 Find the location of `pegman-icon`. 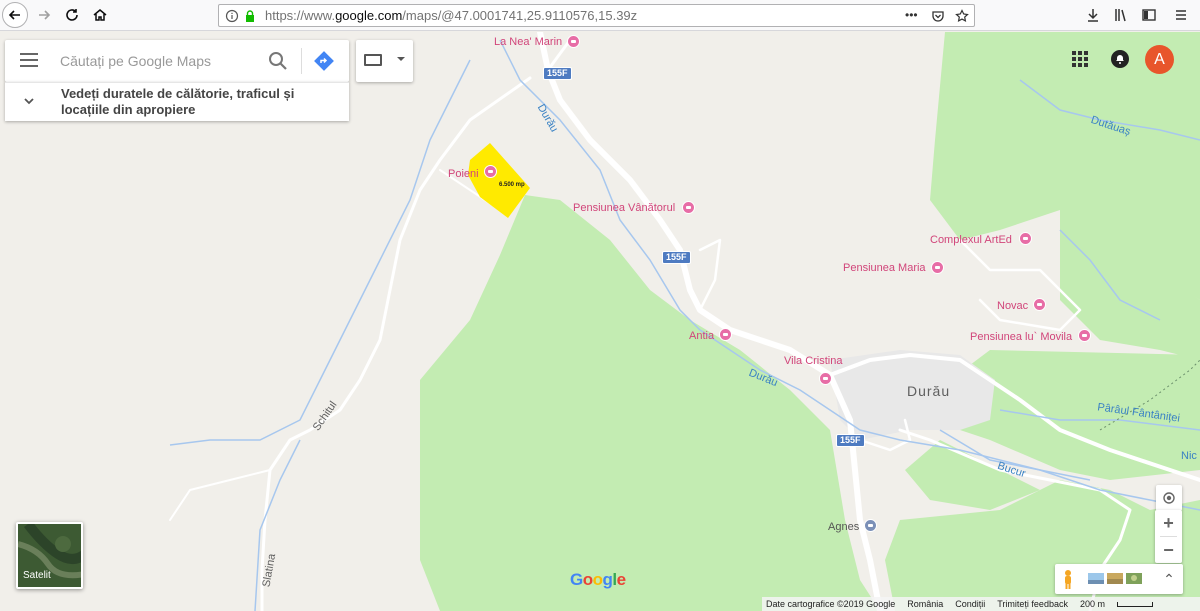

pegman-icon is located at coordinates (1068, 579).